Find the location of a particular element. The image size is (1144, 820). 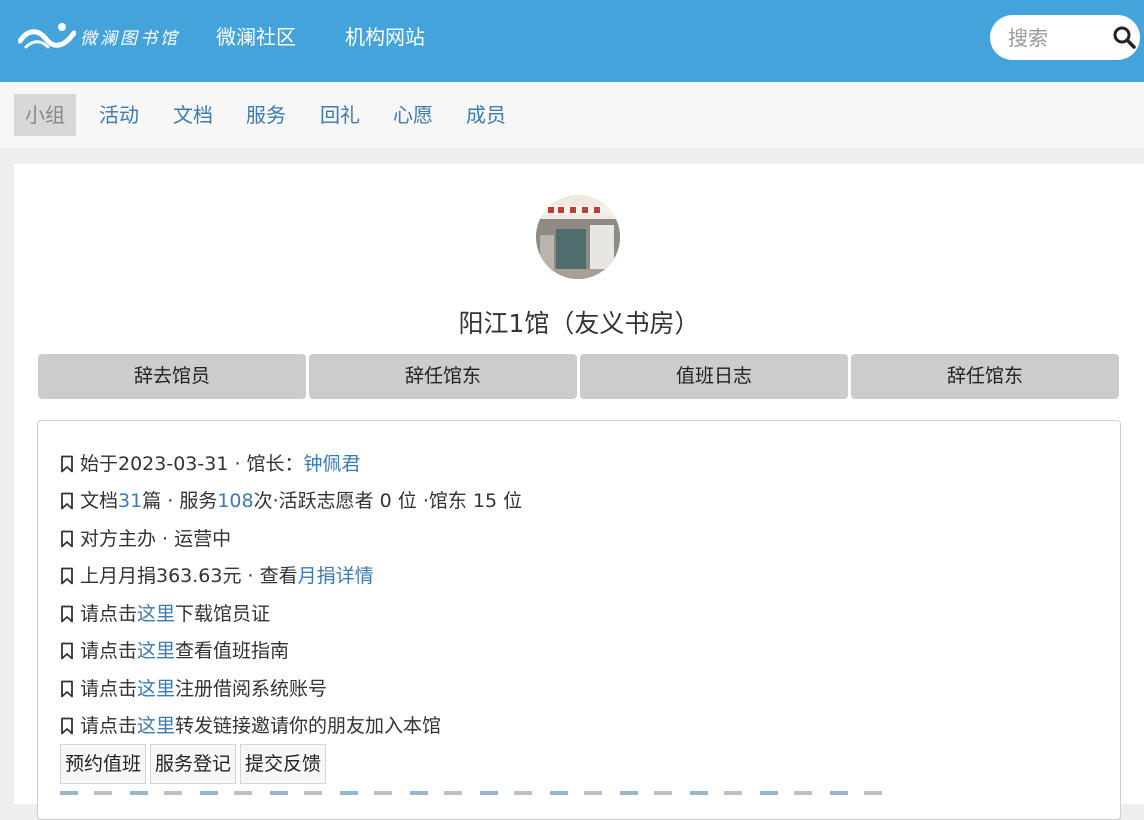

search-input is located at coordinates (1063, 37).